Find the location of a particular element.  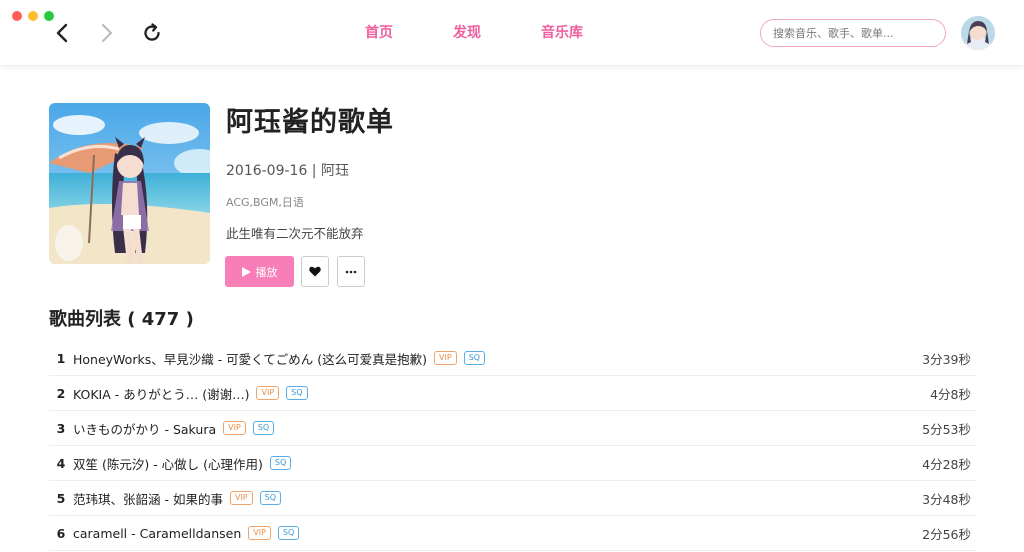

song-row: 4 双笙 (陈元汐) - 心做し (心理作用) SQ 4分28秒 is located at coordinates (513, 463).